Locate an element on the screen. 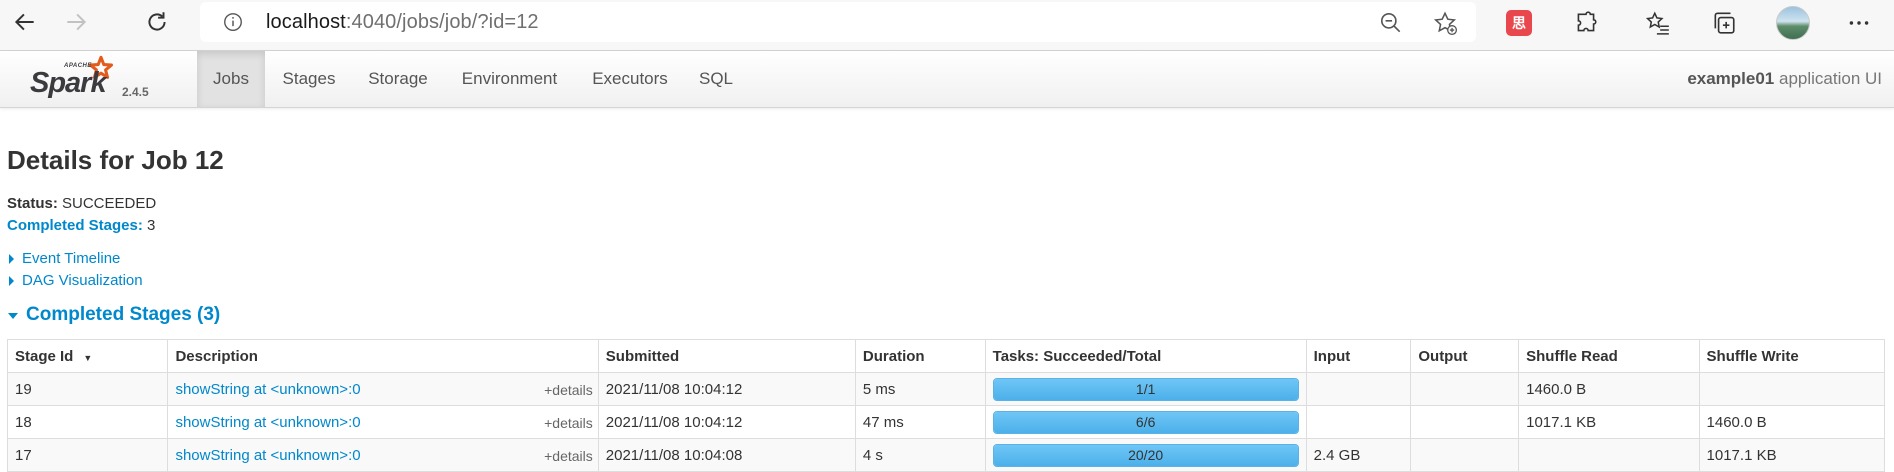  event-timeline-label: Event Timeline is located at coordinates (71, 258).